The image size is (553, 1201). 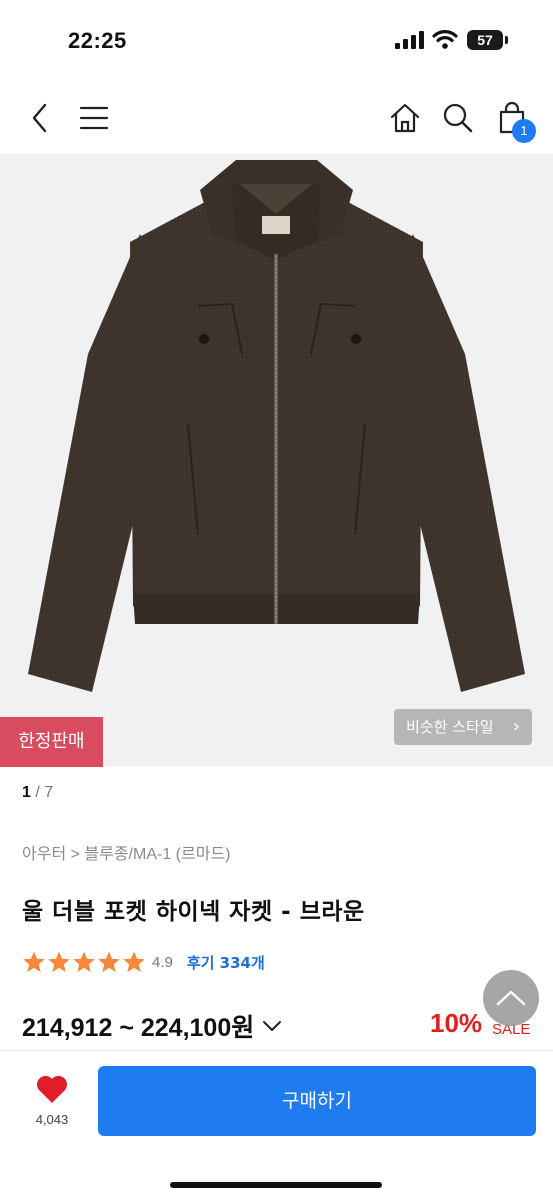 I want to click on battery-percent: 57, so click(x=485, y=40).